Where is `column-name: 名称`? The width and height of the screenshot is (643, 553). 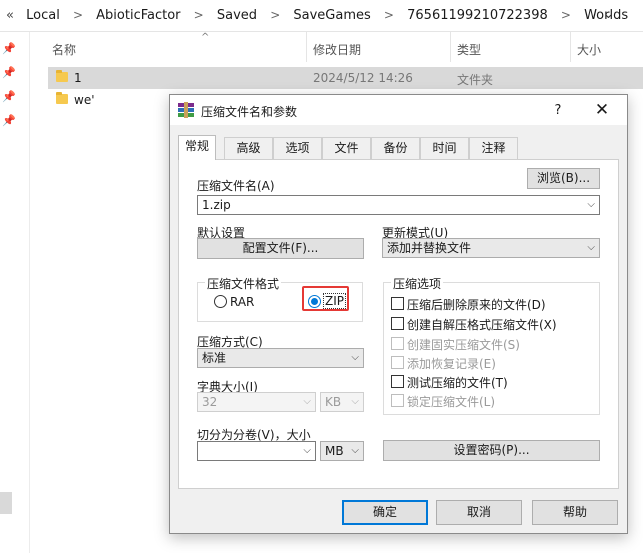
column-name: 名称 is located at coordinates (64, 49).